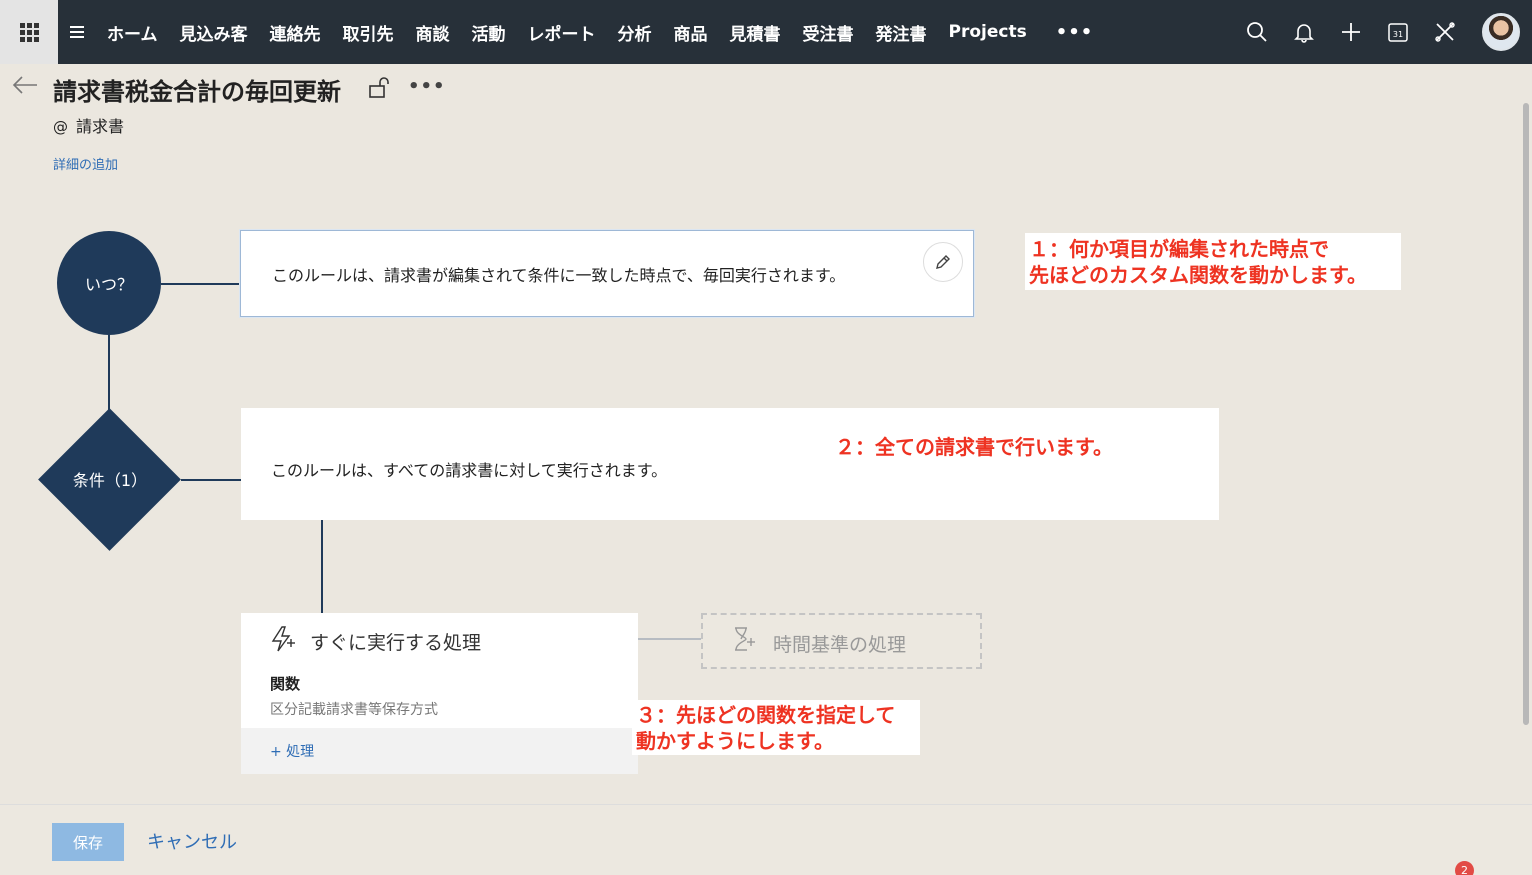 The image size is (1532, 875). What do you see at coordinates (974, 447) in the screenshot?
I see `annotation-2: ２：全ての請求書で行います。` at bounding box center [974, 447].